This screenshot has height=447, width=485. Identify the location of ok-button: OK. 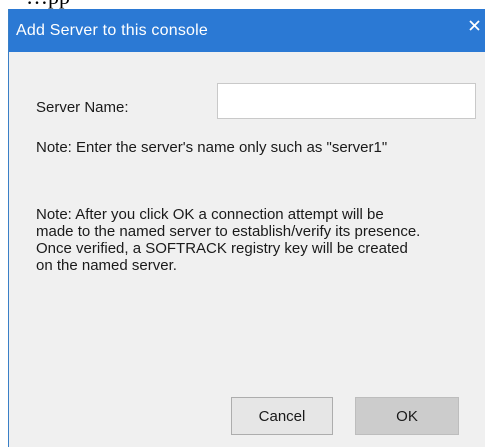
(407, 416).